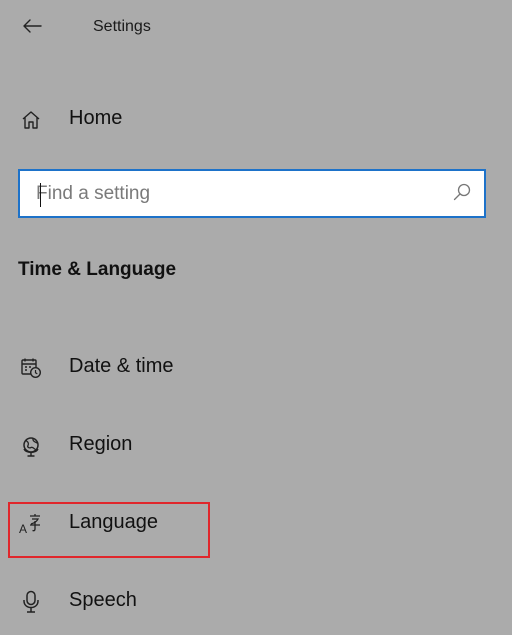 This screenshot has height=635, width=512. What do you see at coordinates (256, 446) in the screenshot?
I see `nav-item-region: Region` at bounding box center [256, 446].